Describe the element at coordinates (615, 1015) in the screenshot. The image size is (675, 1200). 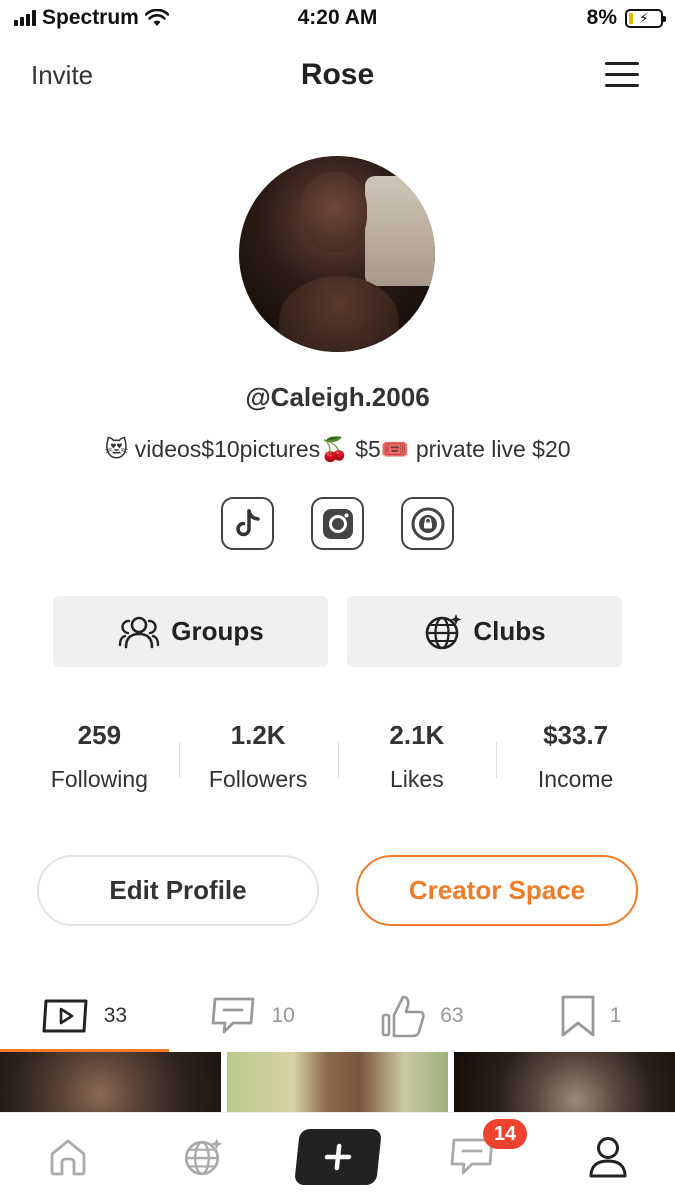
I see `tab-count: 1` at that location.